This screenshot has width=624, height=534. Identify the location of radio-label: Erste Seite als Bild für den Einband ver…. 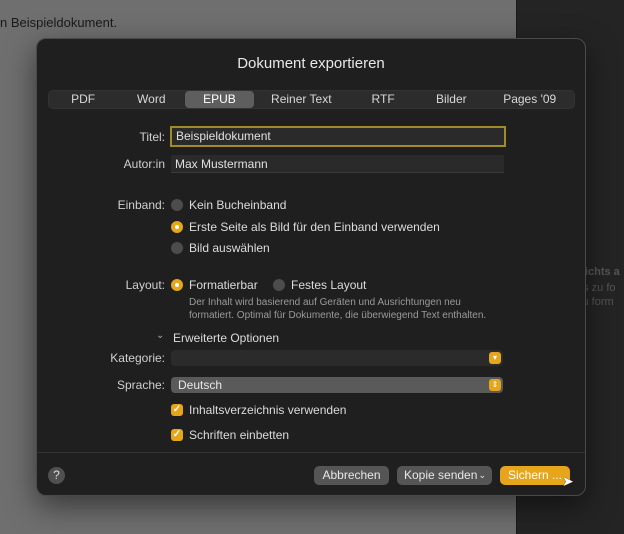
(314, 227).